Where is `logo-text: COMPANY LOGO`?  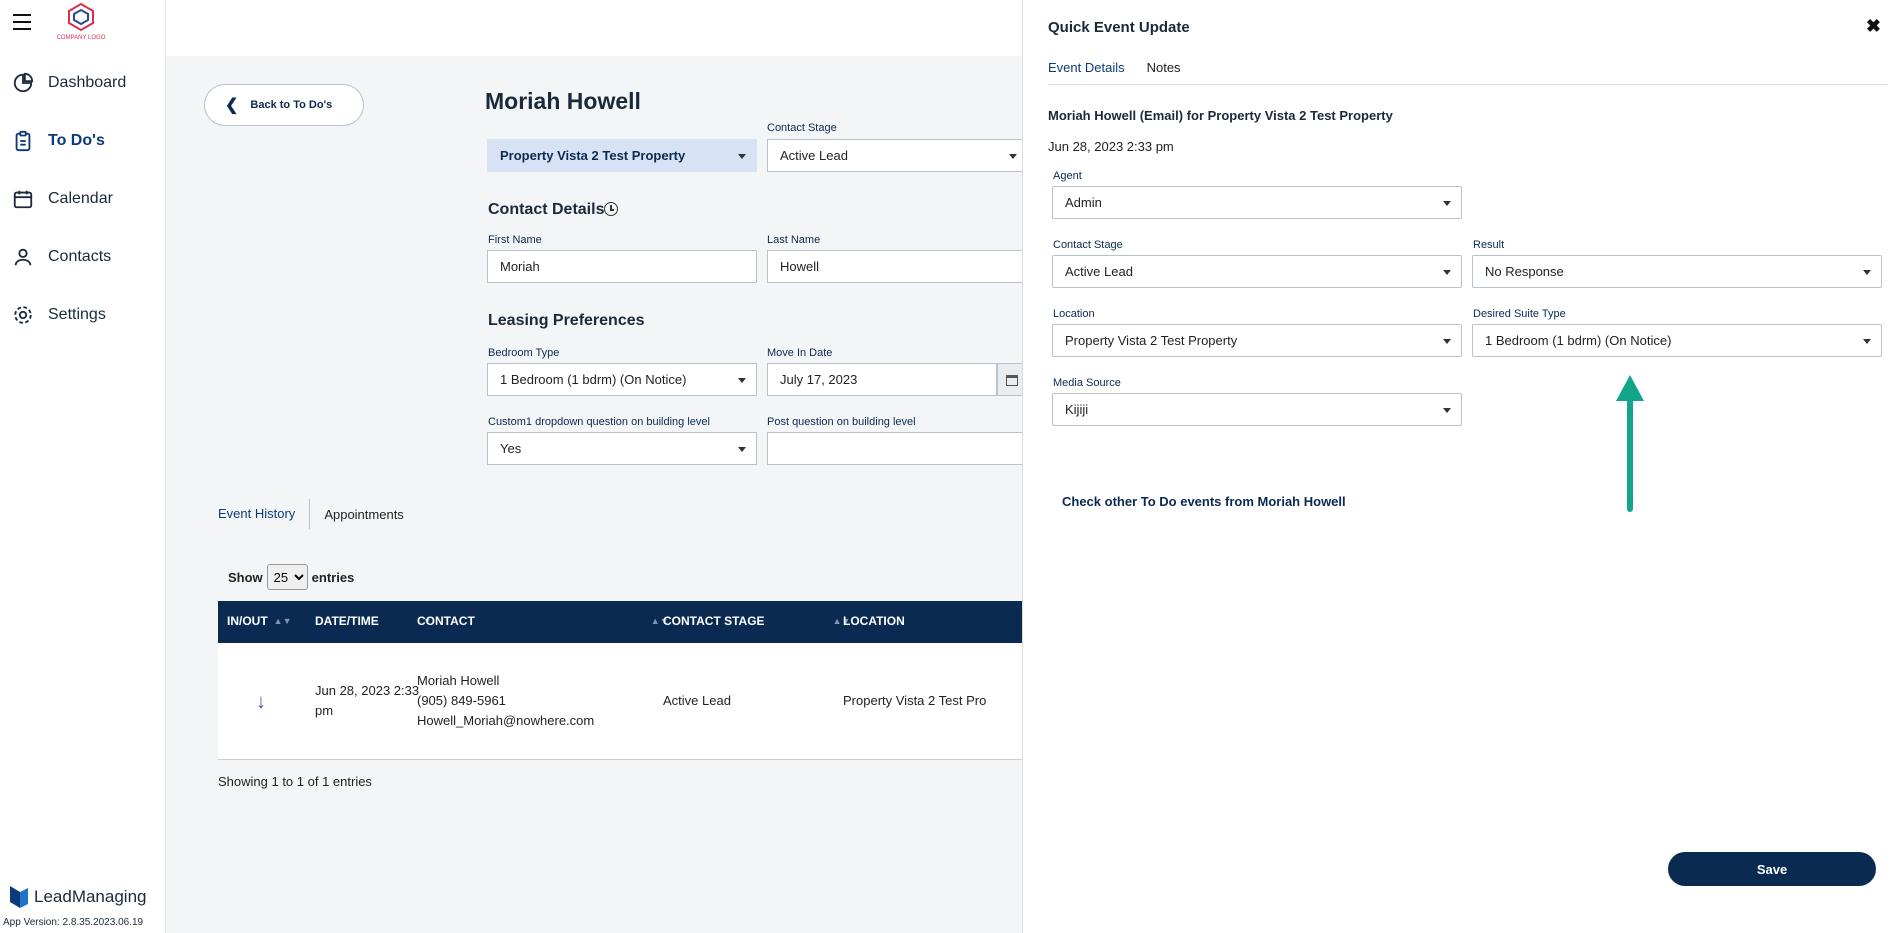 logo-text: COMPANY LOGO is located at coordinates (81, 38).